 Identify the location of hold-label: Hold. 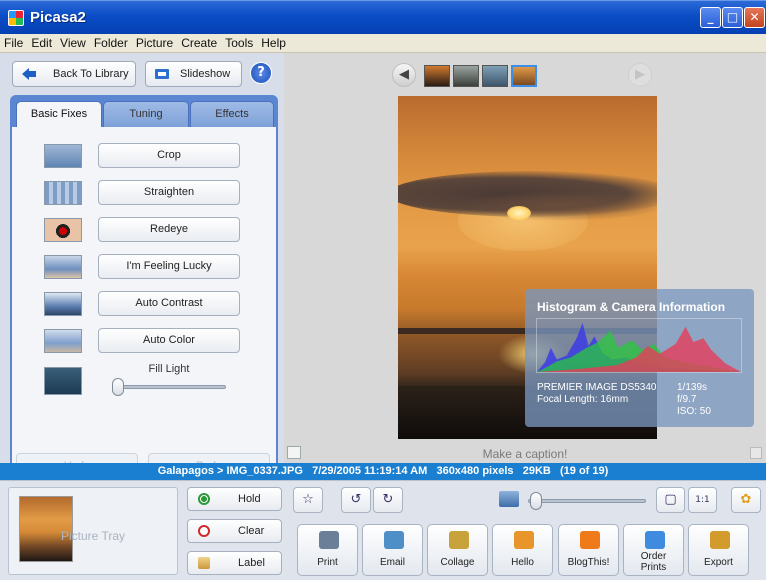
(249, 499).